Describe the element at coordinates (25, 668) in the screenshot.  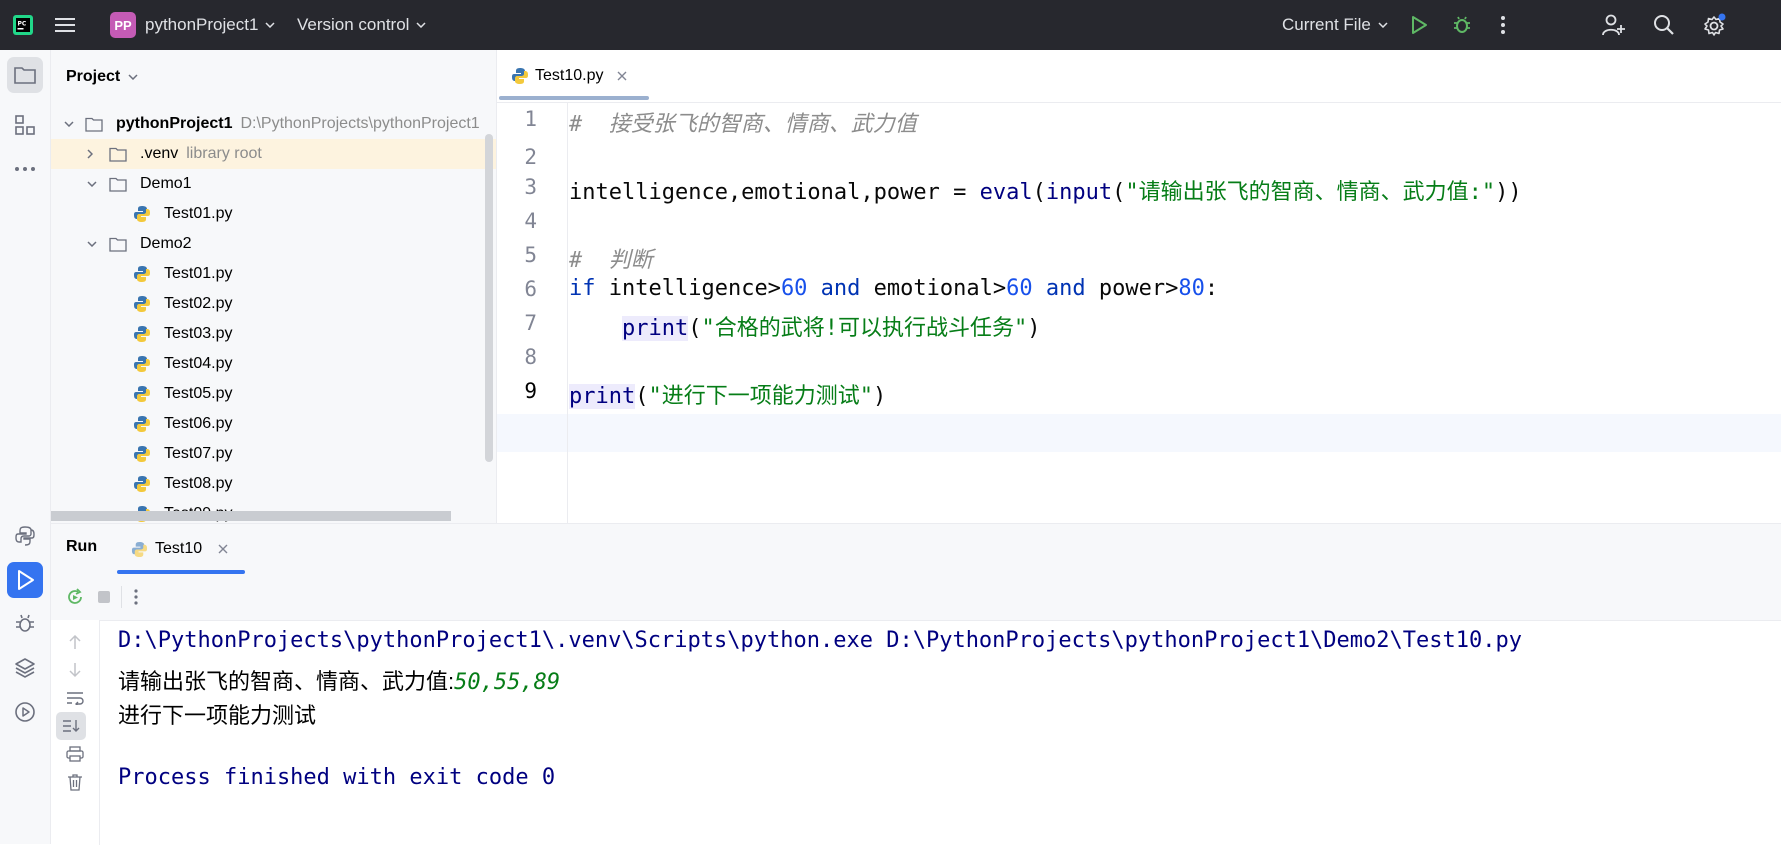
I see `layers-icon` at that location.